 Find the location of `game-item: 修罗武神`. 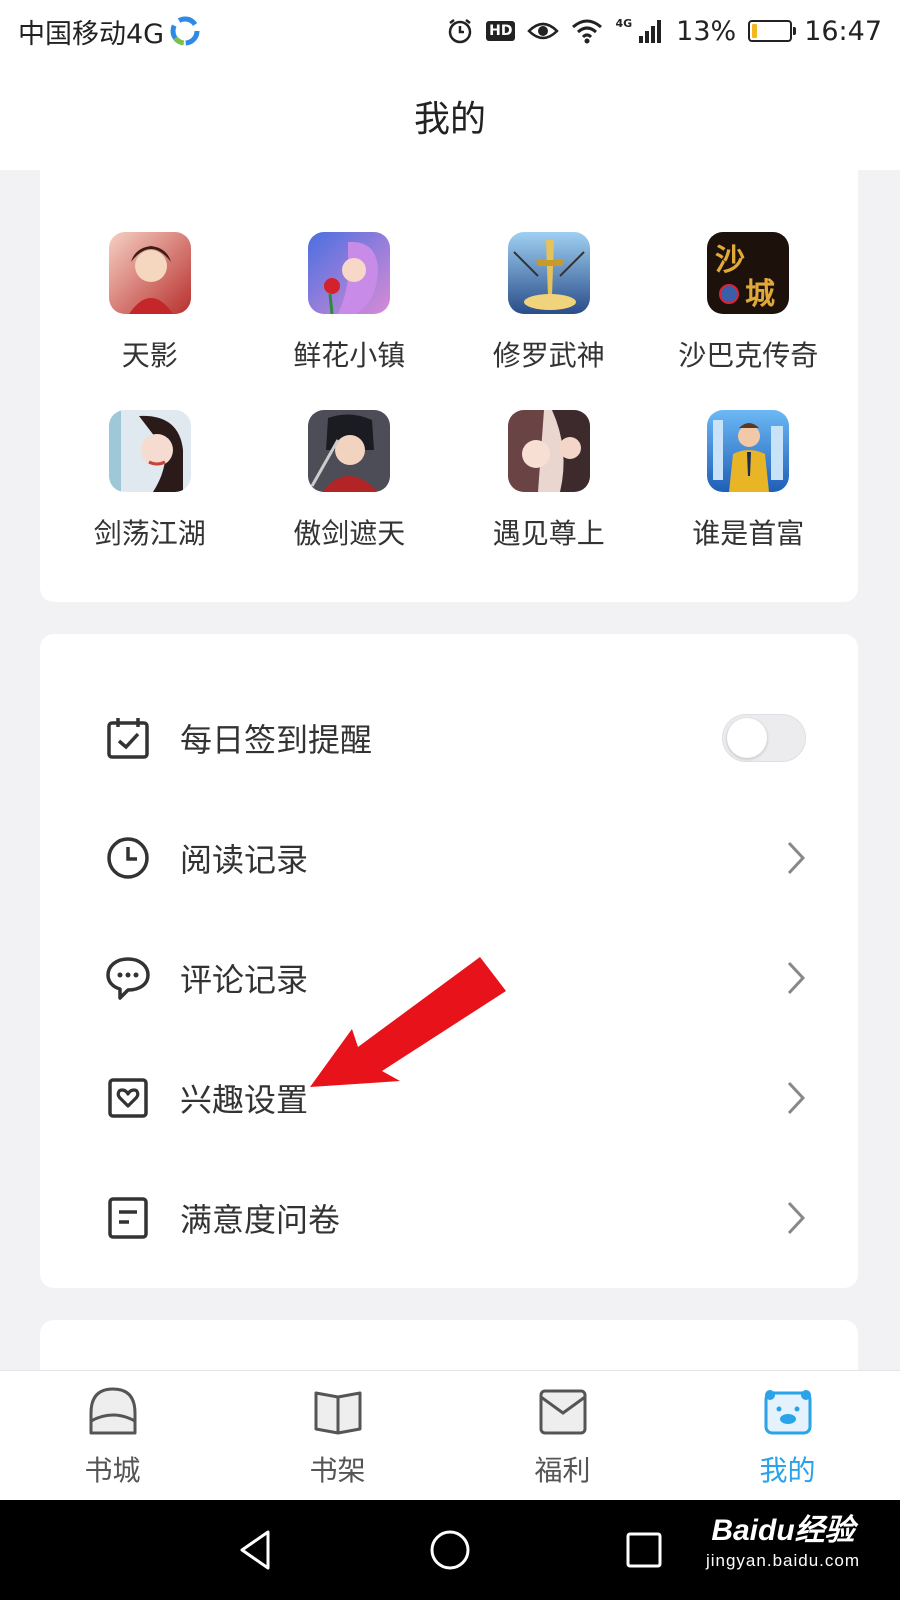

game-item: 修罗武神 is located at coordinates (549, 303).